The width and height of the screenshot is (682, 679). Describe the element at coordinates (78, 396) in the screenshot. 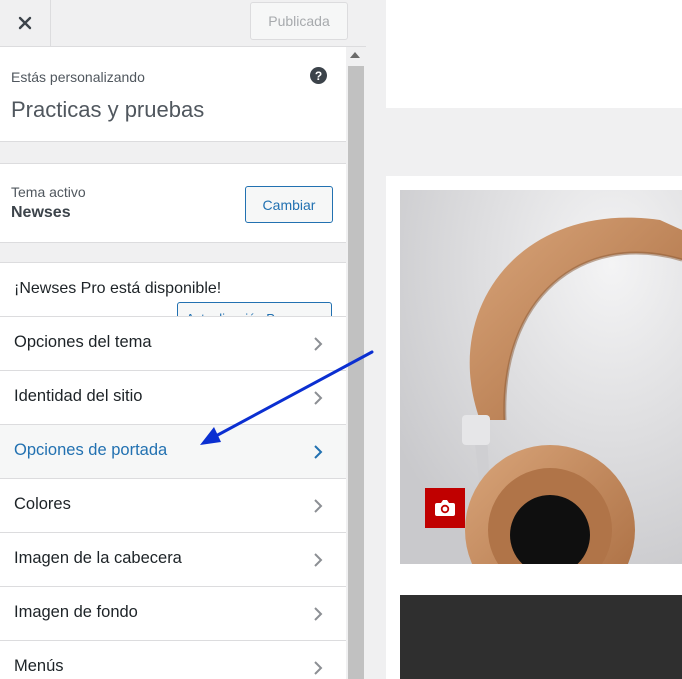

I see `menu-item-label: Identidad del sitio` at that location.